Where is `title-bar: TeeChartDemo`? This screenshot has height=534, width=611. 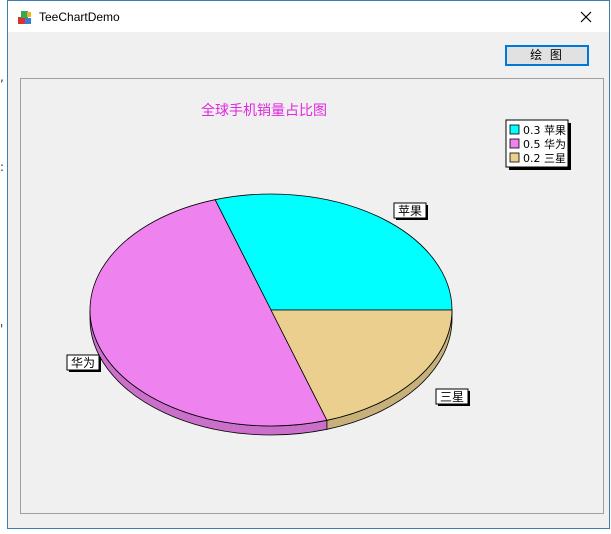
title-bar: TeeChartDemo is located at coordinates (308, 16).